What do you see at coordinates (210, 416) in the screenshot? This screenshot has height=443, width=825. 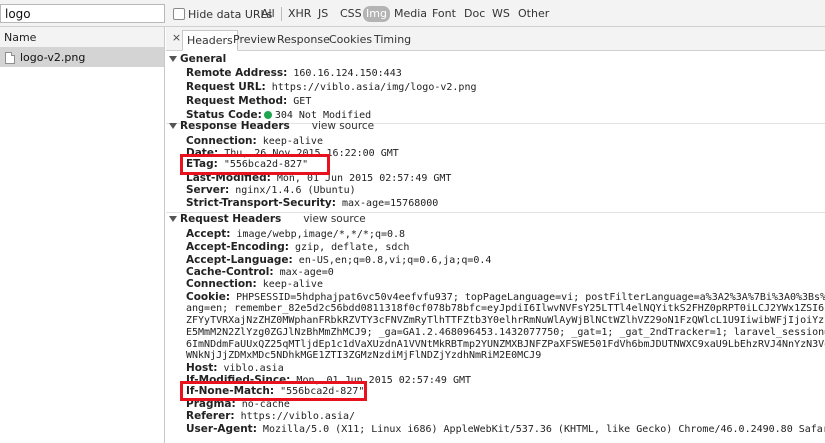 I see `header-key: Referer:` at bounding box center [210, 416].